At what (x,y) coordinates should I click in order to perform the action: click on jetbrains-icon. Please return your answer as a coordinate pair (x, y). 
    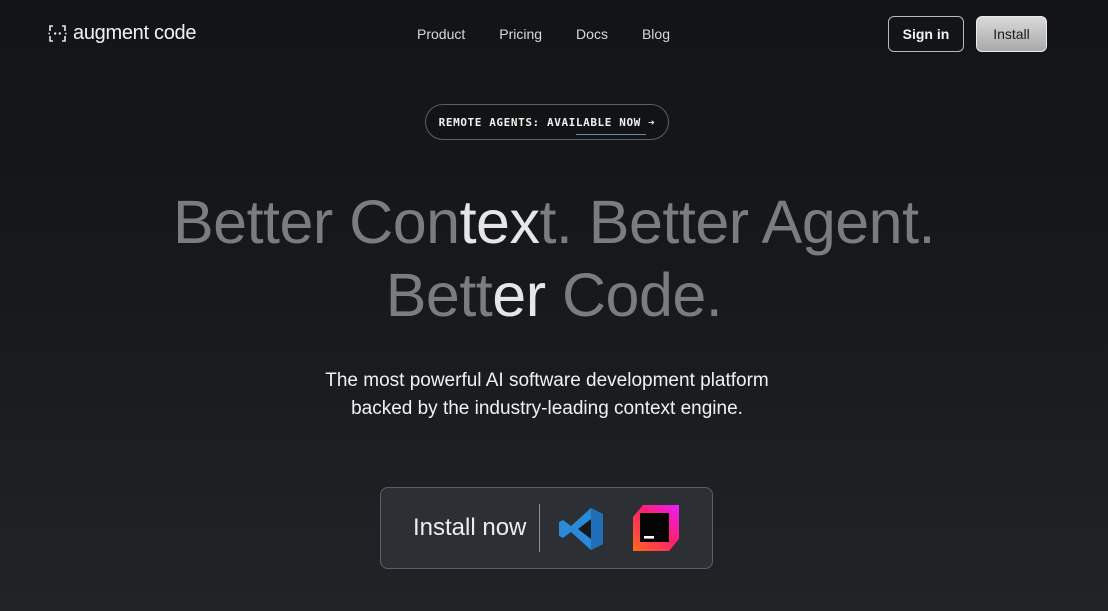
    Looking at the image, I should click on (656, 528).